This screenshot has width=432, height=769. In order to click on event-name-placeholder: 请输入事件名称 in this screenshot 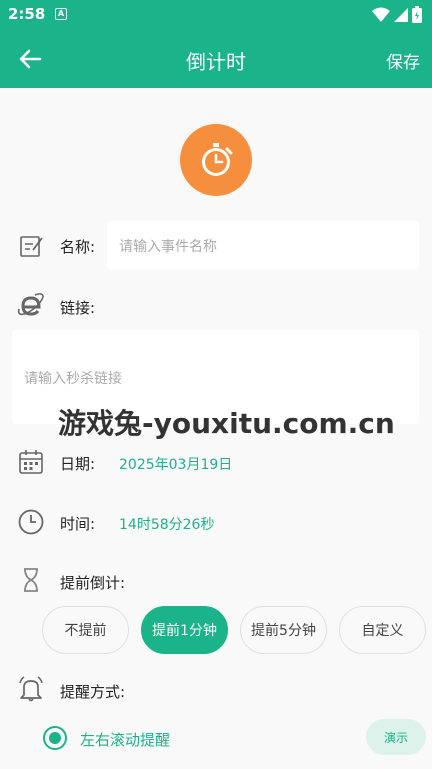, I will do `click(168, 247)`.